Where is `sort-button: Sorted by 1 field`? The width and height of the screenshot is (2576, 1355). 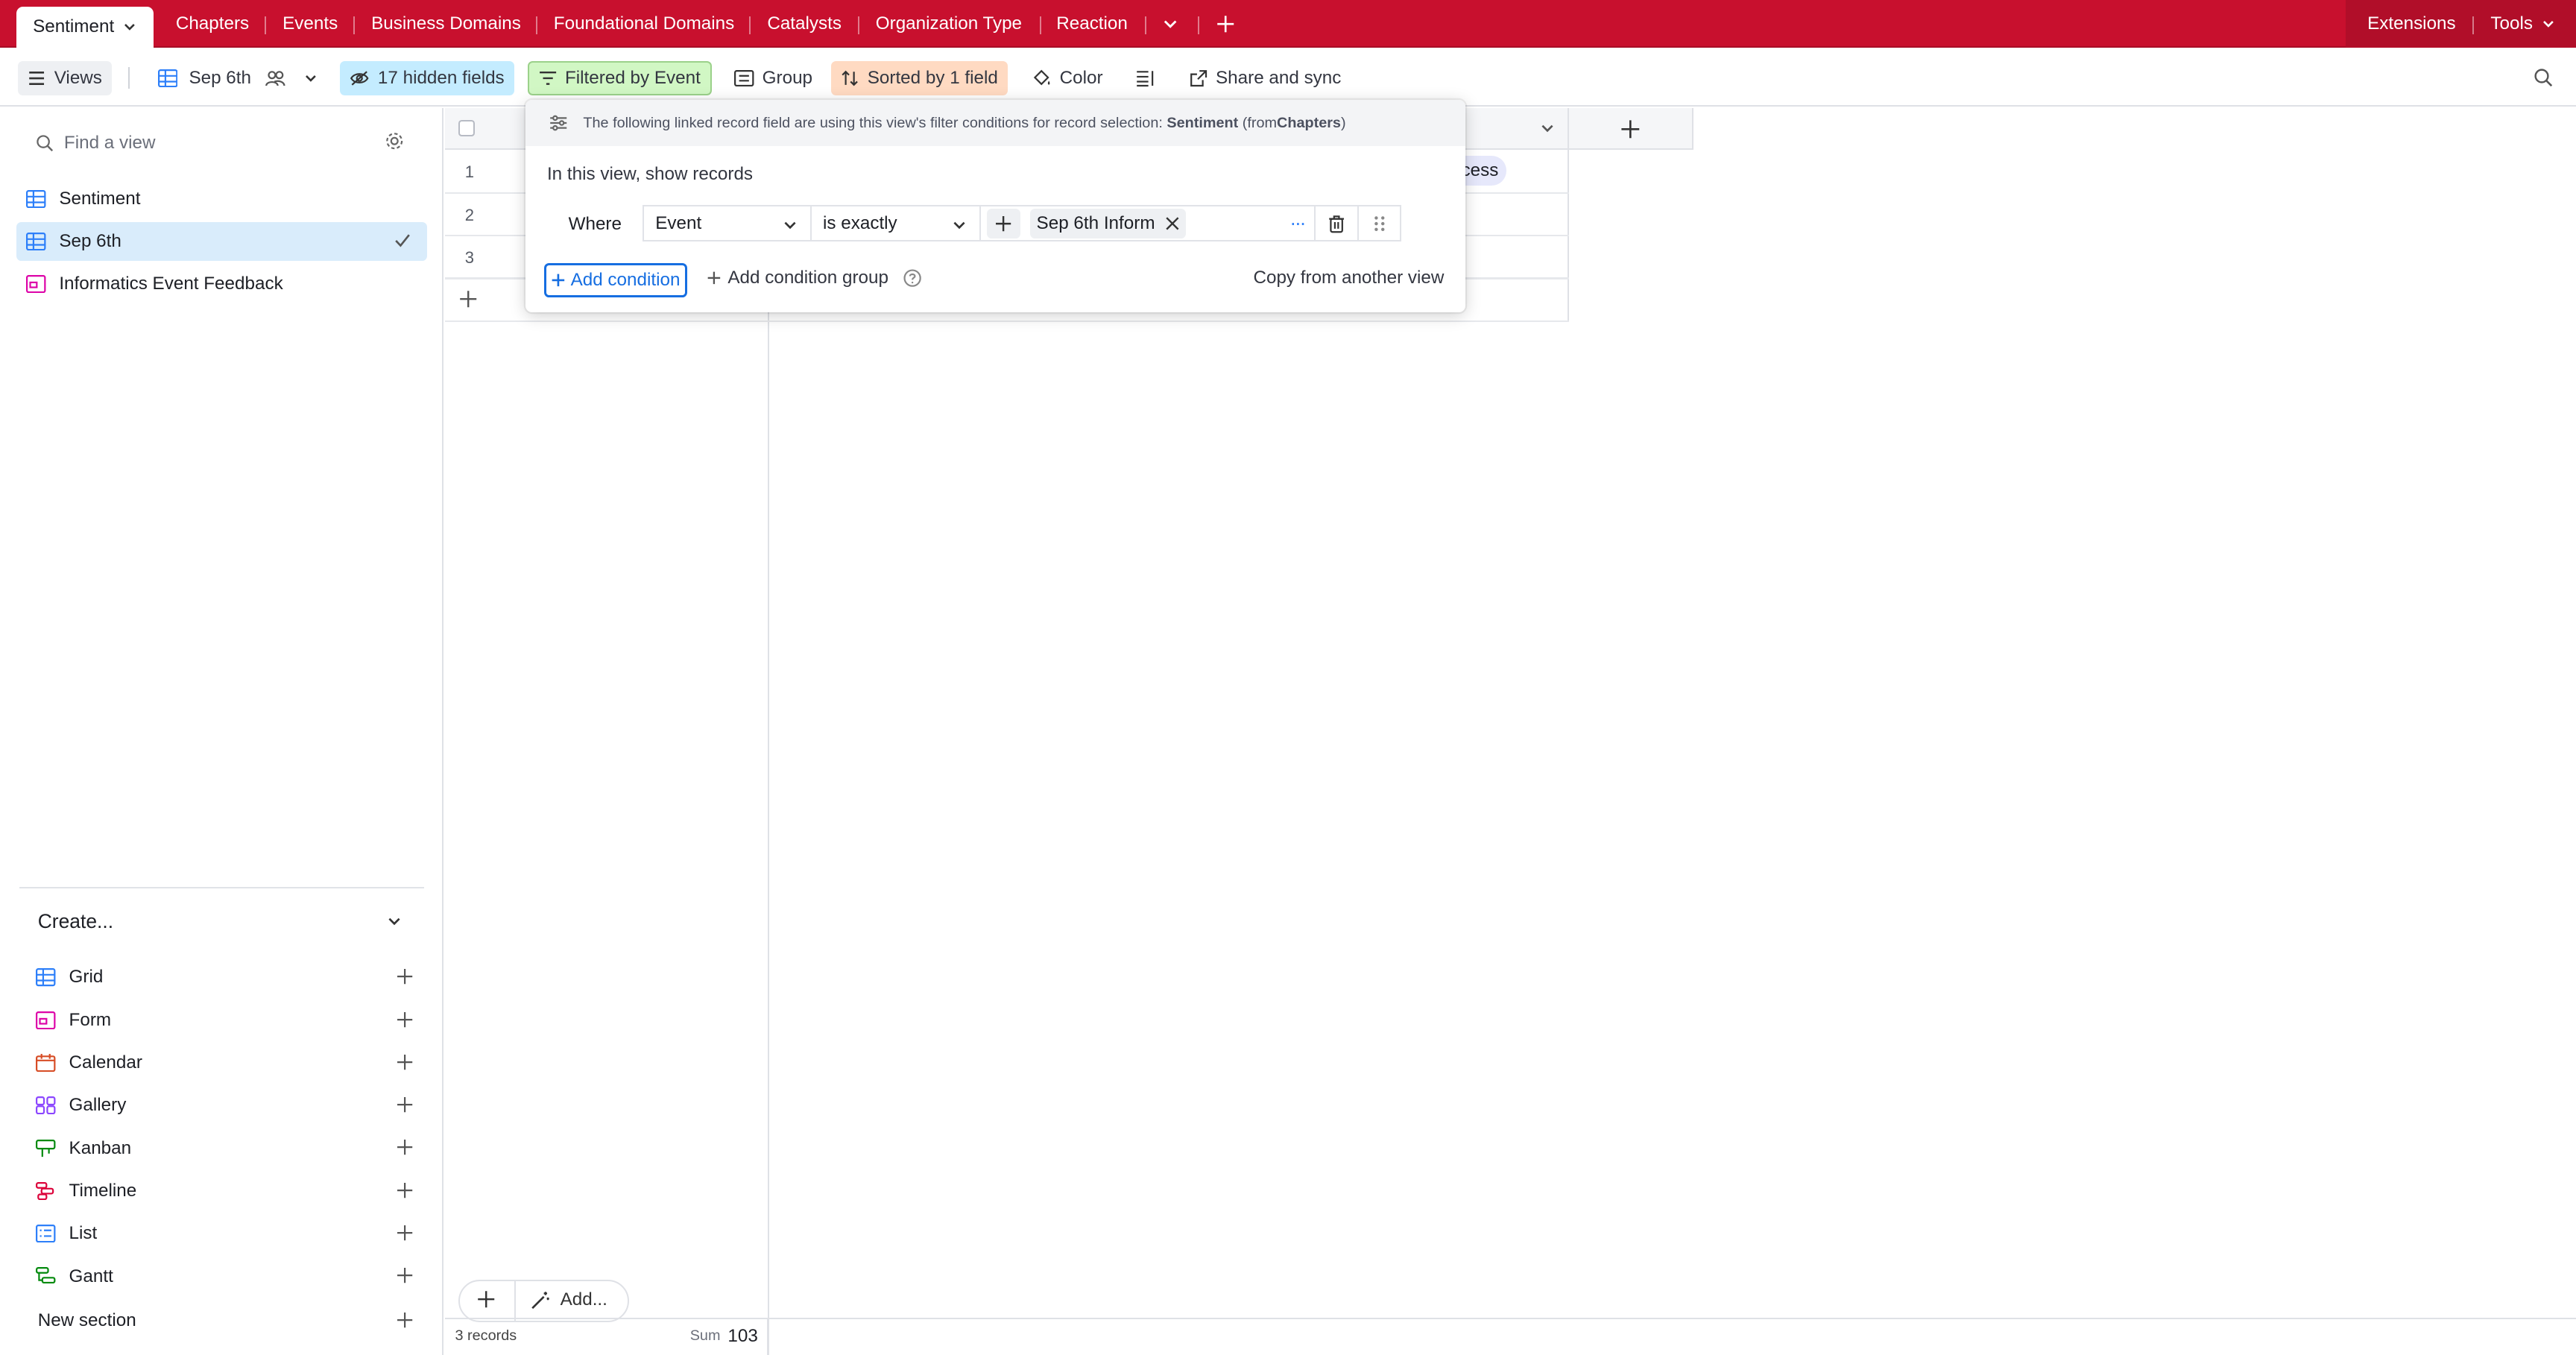
sort-button: Sorted by 1 field is located at coordinates (919, 77).